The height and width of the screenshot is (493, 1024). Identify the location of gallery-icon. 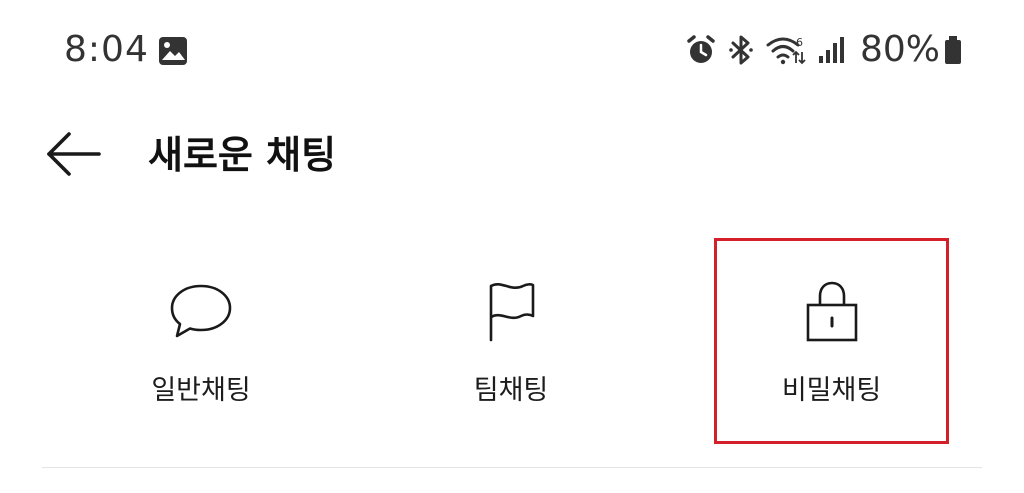
(173, 51).